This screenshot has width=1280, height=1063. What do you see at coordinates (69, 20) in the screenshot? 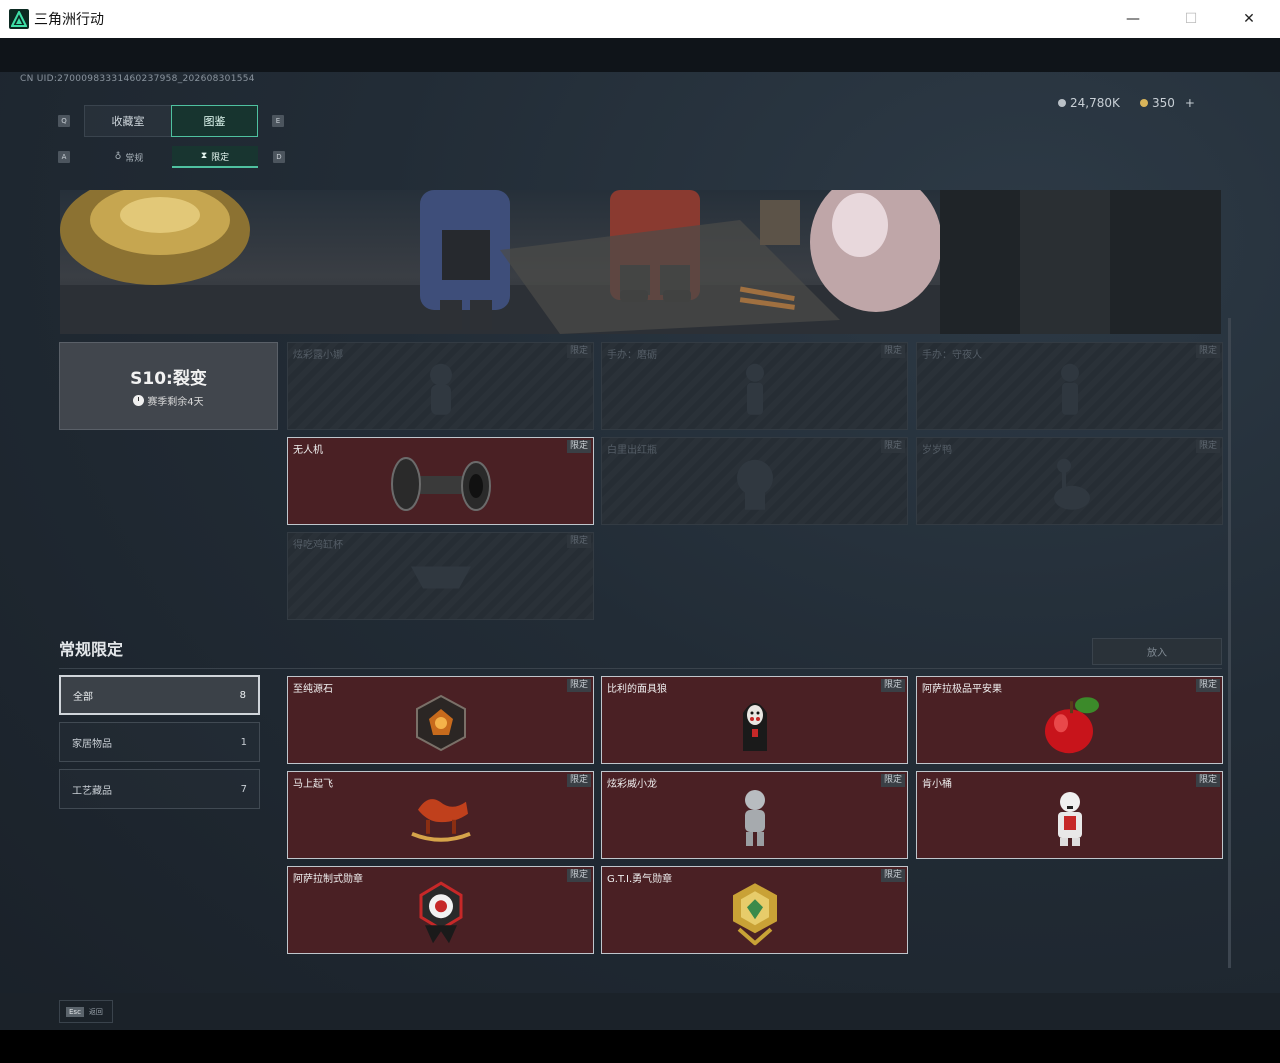
I see `window-title: 三角洲行动` at bounding box center [69, 20].